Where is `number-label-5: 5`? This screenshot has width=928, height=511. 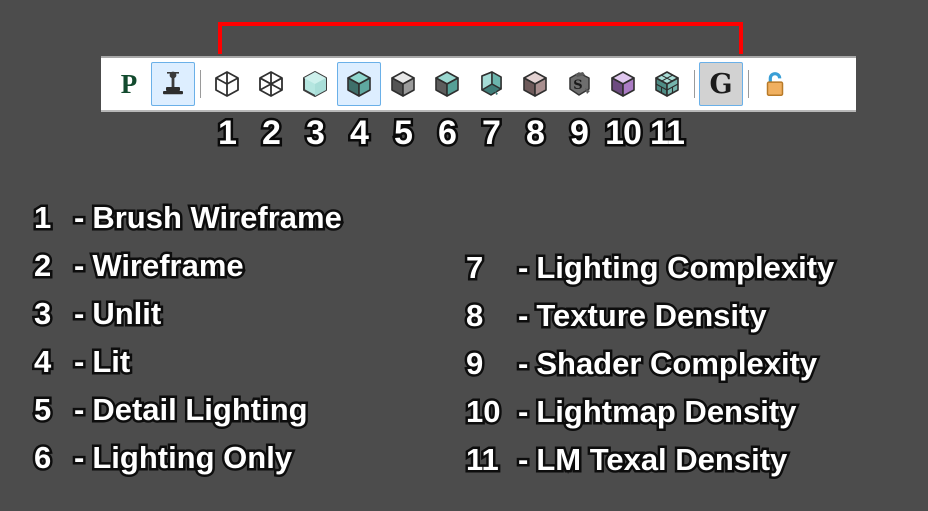 number-label-5: 5 is located at coordinates (404, 133).